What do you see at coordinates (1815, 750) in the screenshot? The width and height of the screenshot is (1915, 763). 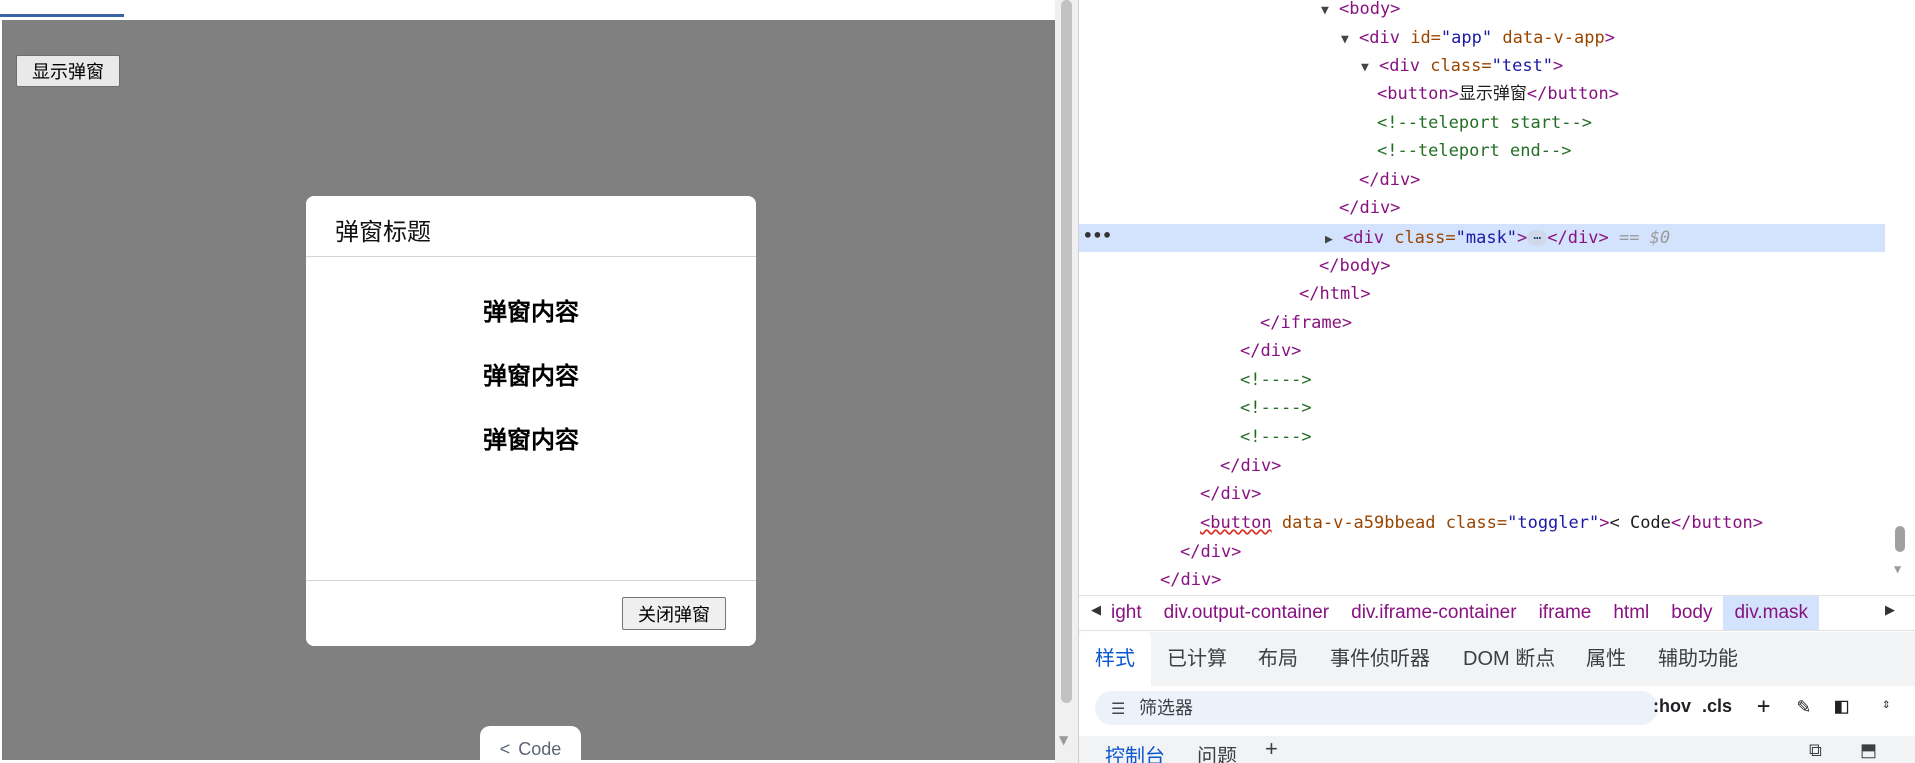 I see `dock-icon: ⧉` at bounding box center [1815, 750].